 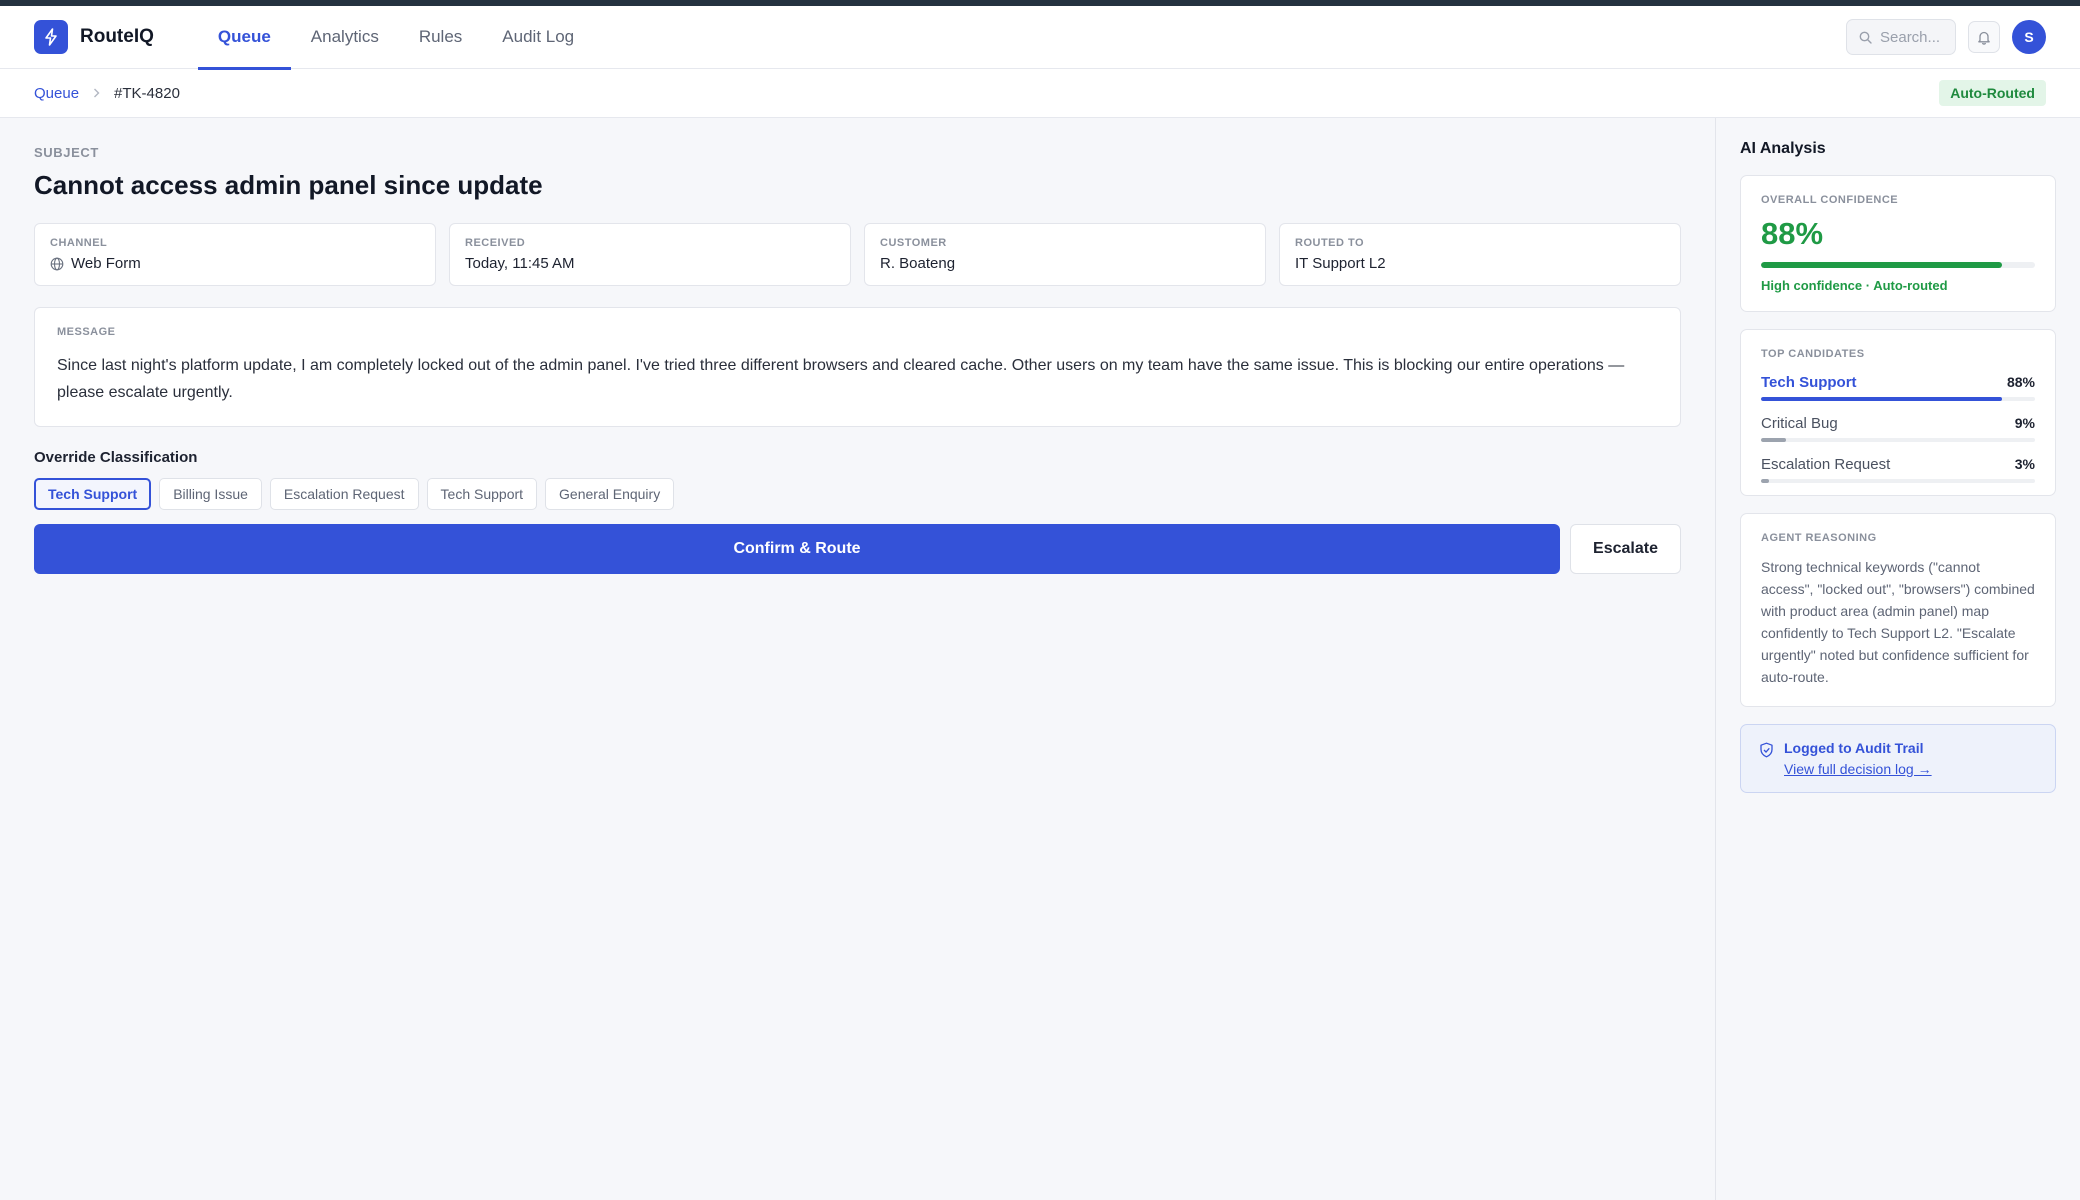 What do you see at coordinates (1480, 254) in the screenshot?
I see `meta-routed-to: ROUTED TO IT Support L2` at bounding box center [1480, 254].